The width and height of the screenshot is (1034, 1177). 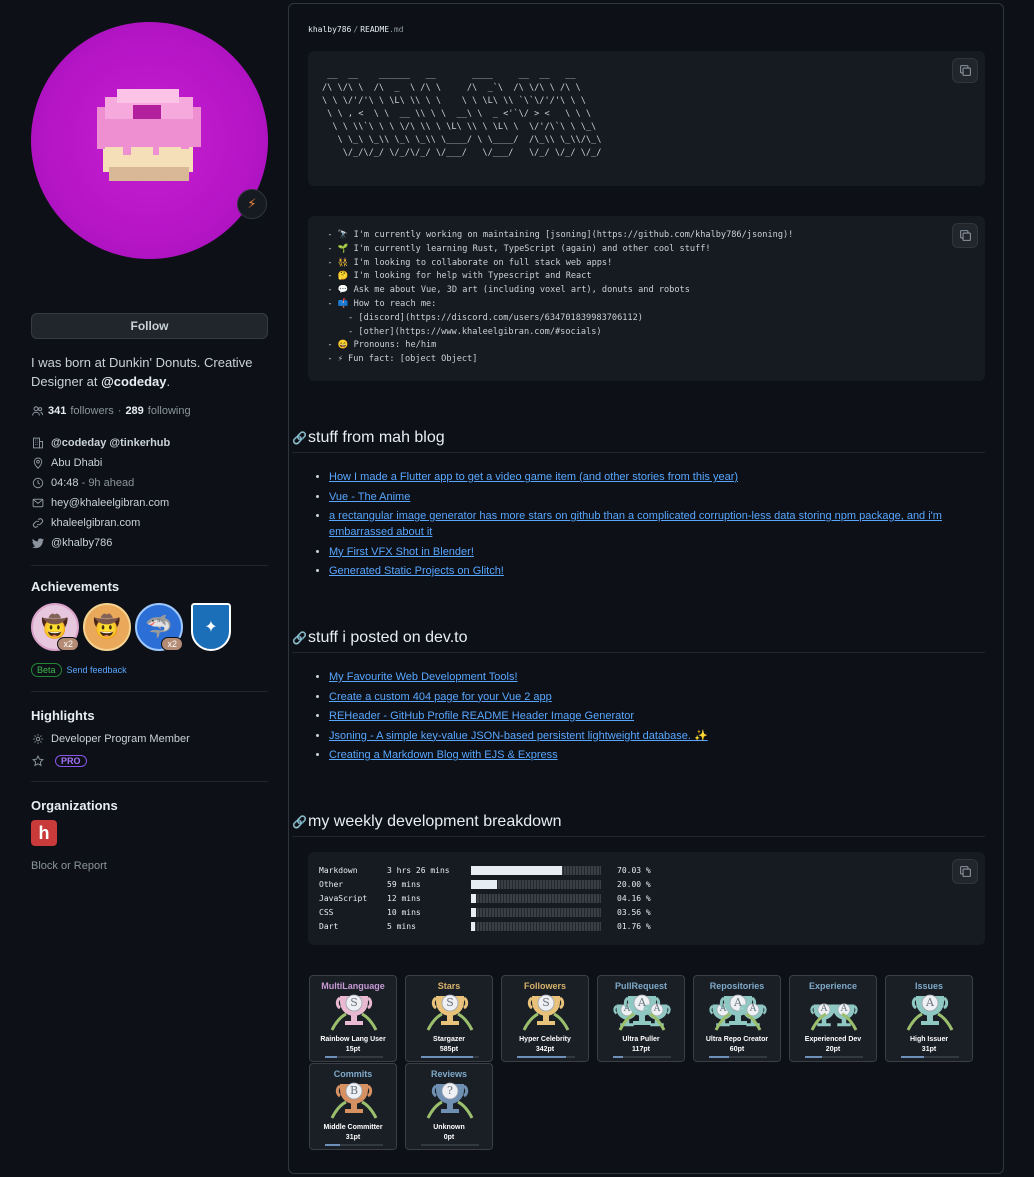 I want to click on achievements-title: Achievements, so click(x=150, y=586).